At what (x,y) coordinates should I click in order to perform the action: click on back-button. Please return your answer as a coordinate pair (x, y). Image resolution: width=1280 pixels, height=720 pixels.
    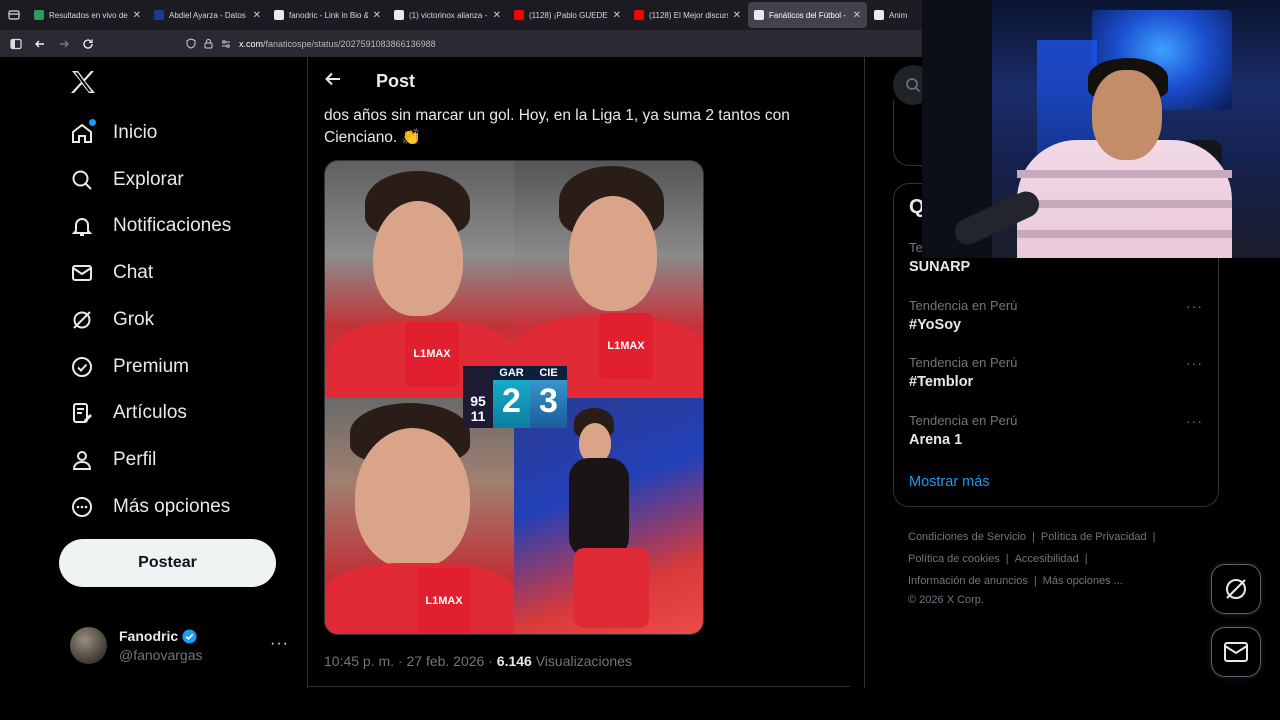
    Looking at the image, I should click on (334, 81).